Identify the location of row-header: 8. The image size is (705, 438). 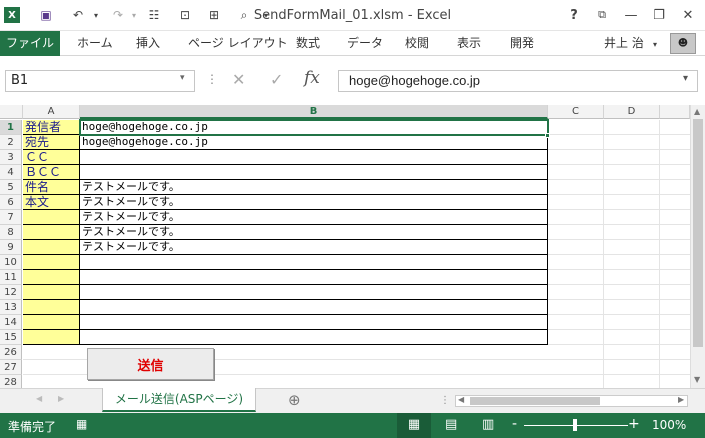
(11, 232).